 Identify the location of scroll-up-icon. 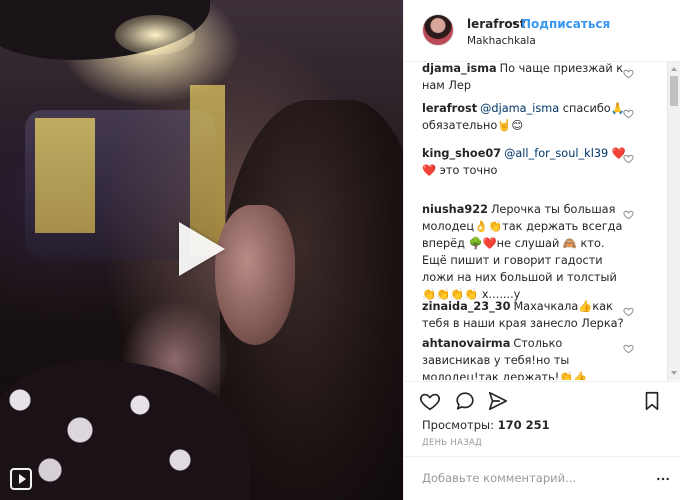
(674, 69).